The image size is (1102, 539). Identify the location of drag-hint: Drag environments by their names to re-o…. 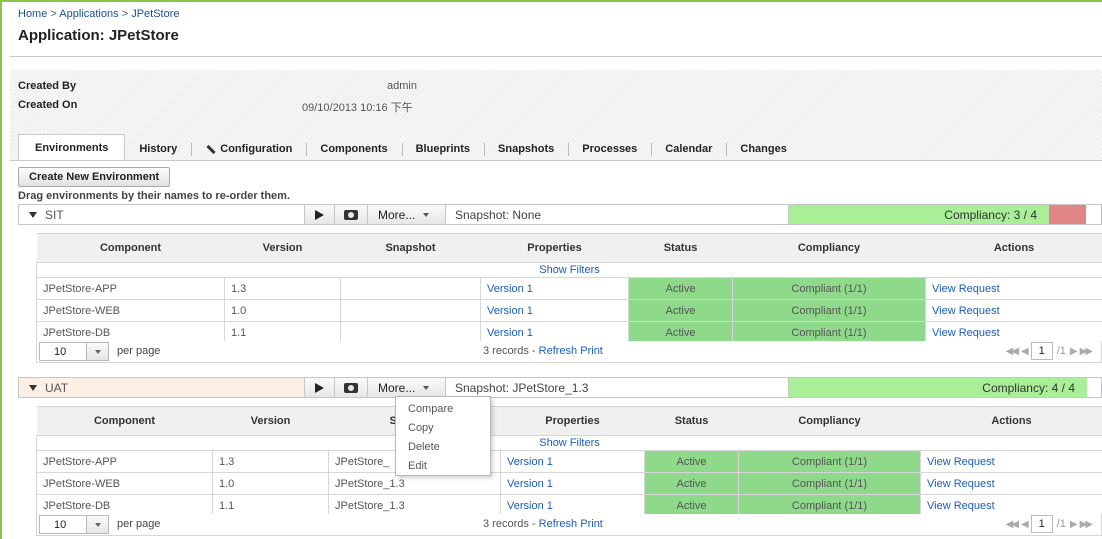
(154, 196).